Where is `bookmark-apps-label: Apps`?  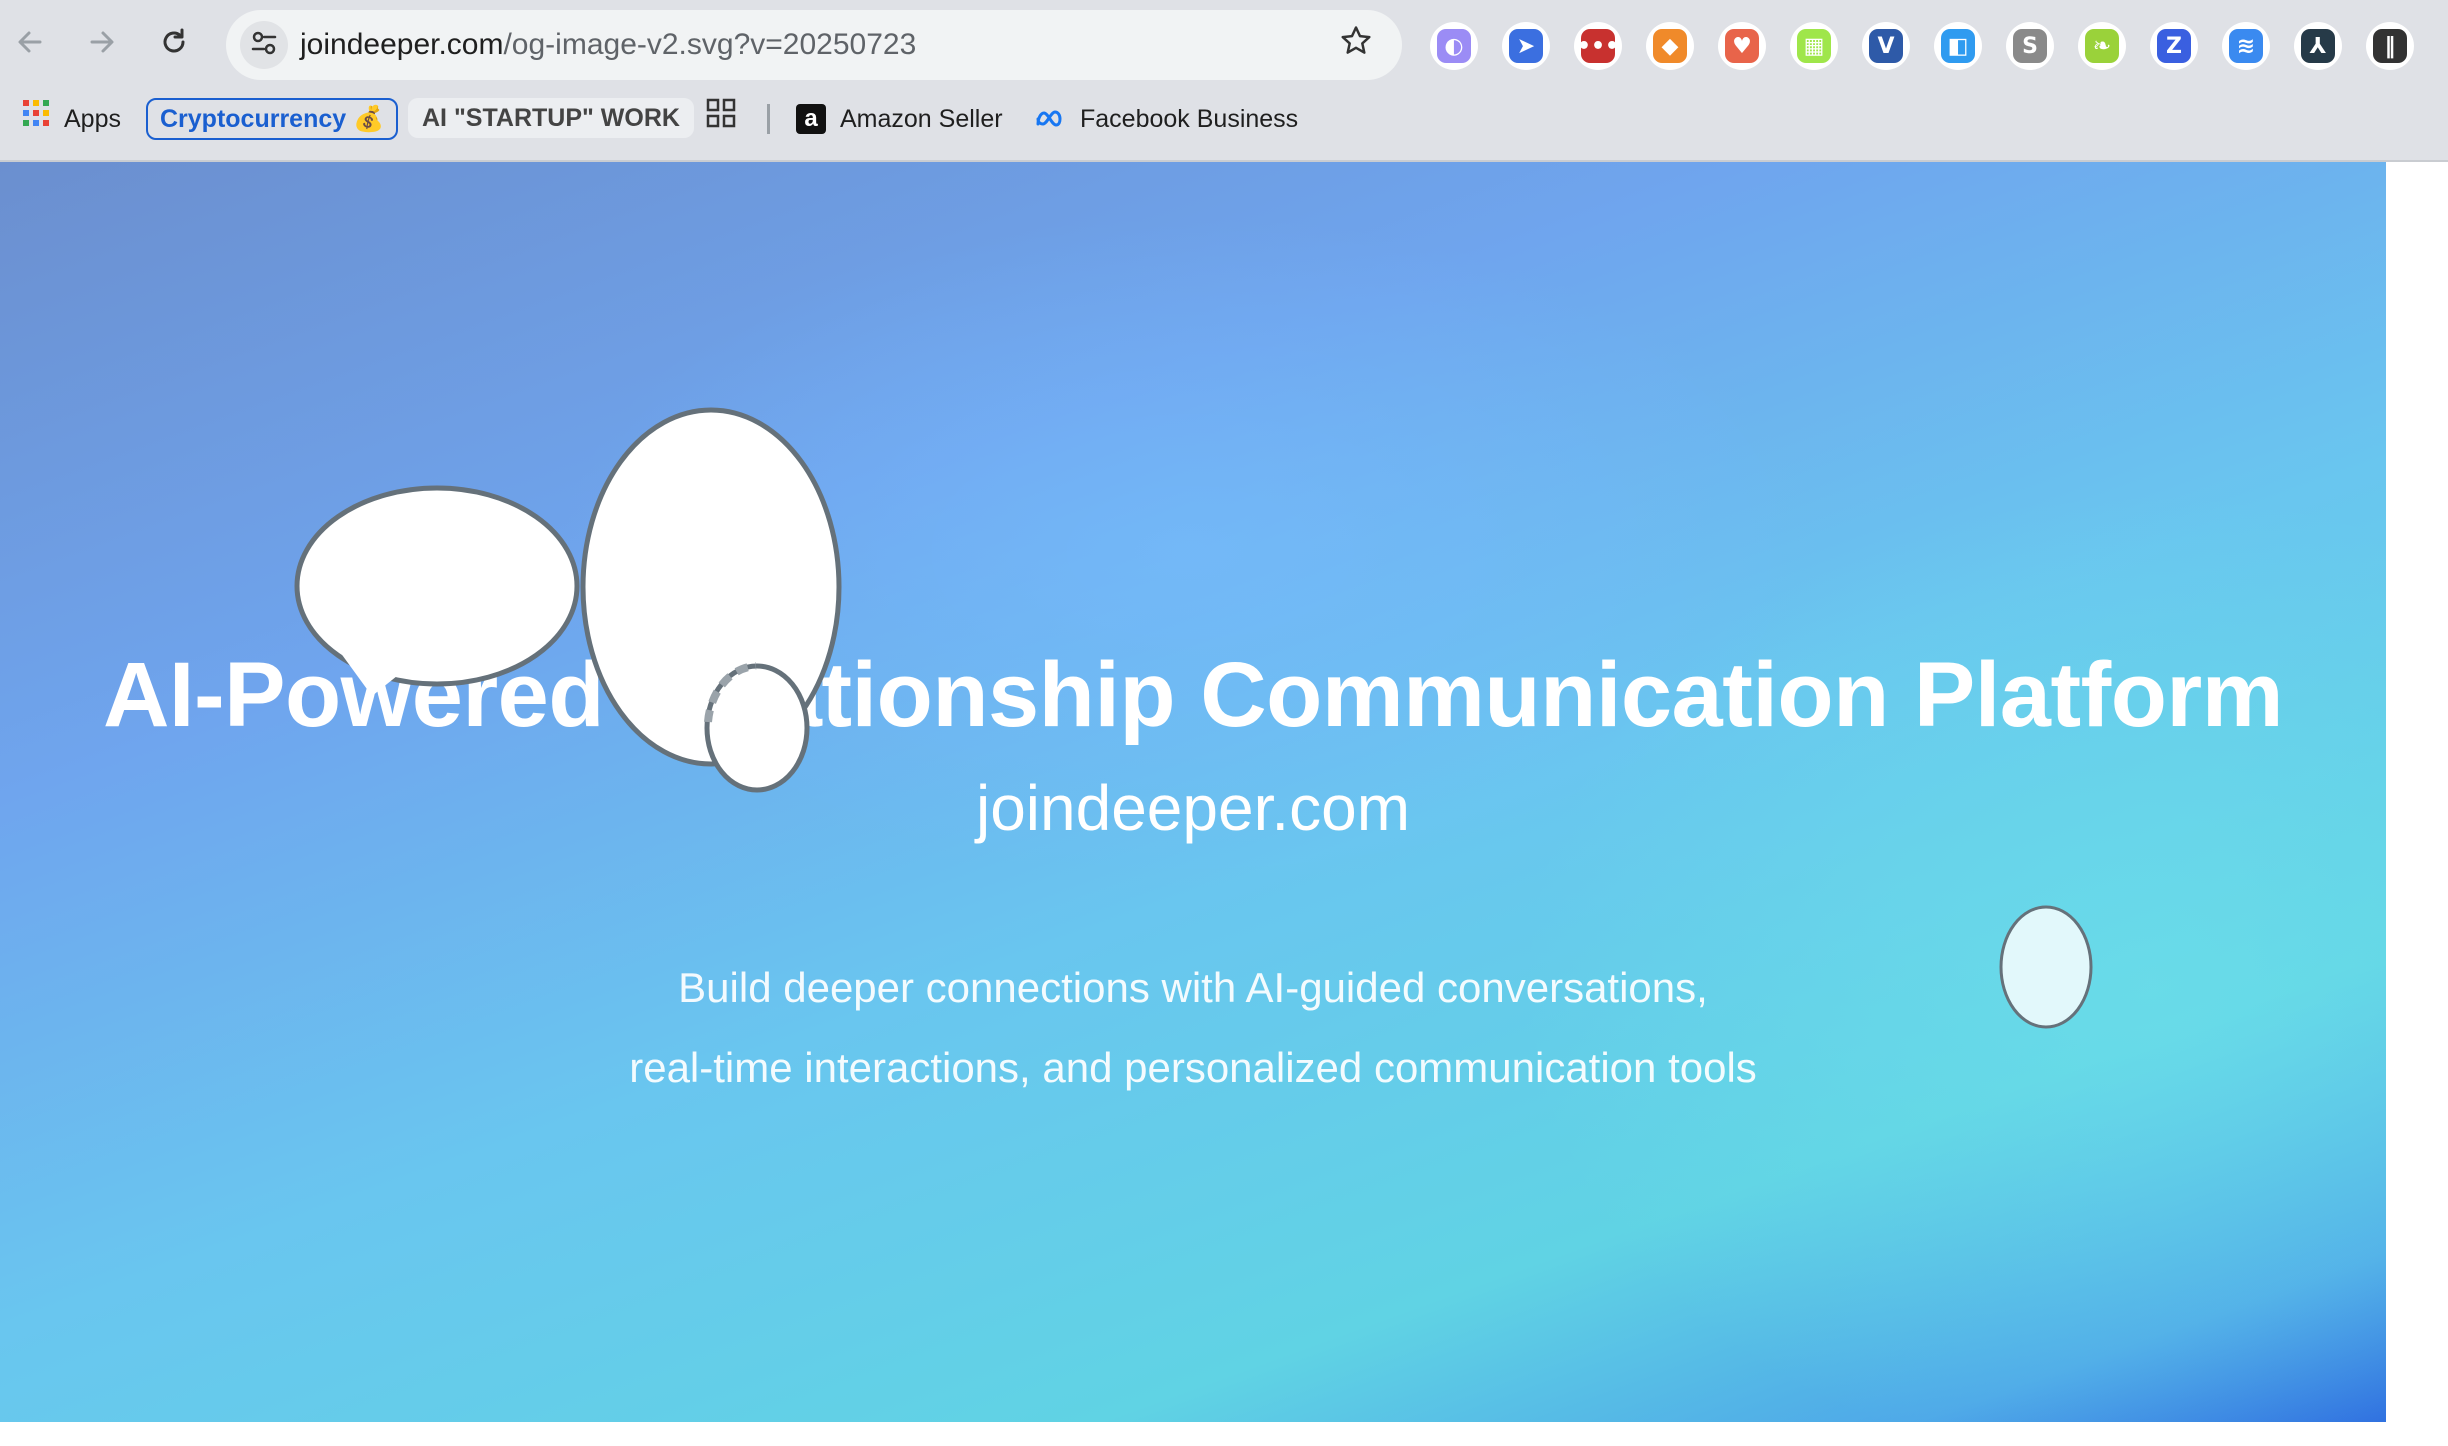
bookmark-apps-label: Apps is located at coordinates (92, 119).